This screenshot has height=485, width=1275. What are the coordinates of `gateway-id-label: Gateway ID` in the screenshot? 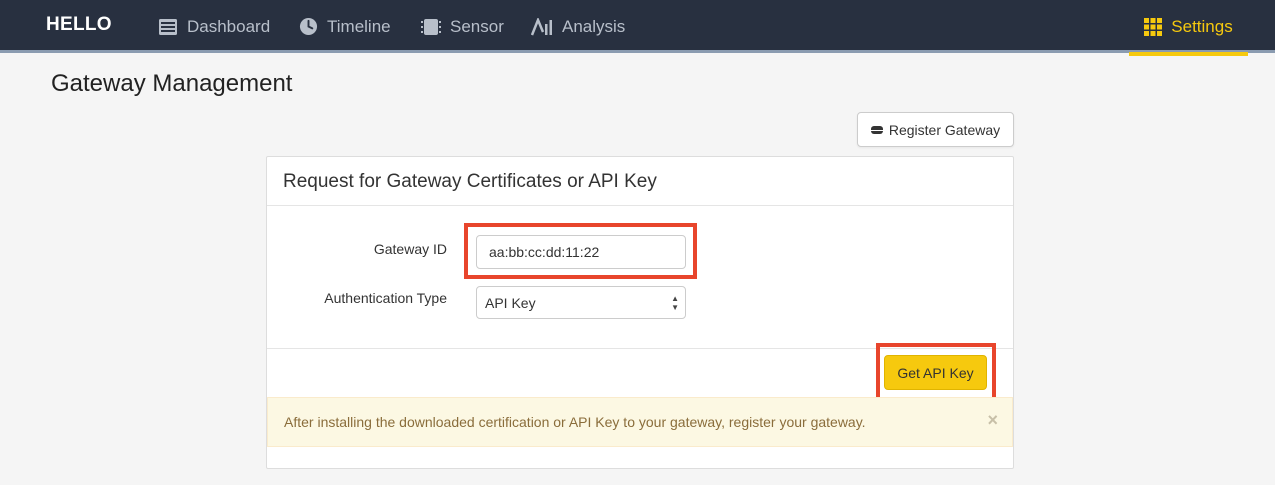 It's located at (410, 249).